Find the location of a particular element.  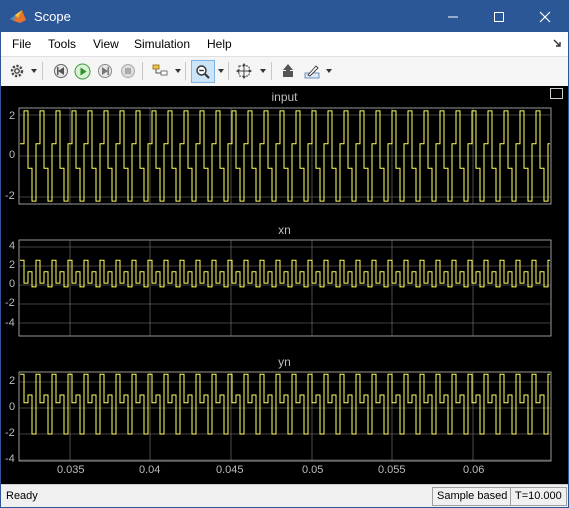

xtick-label: 0.045 is located at coordinates (230, 470).